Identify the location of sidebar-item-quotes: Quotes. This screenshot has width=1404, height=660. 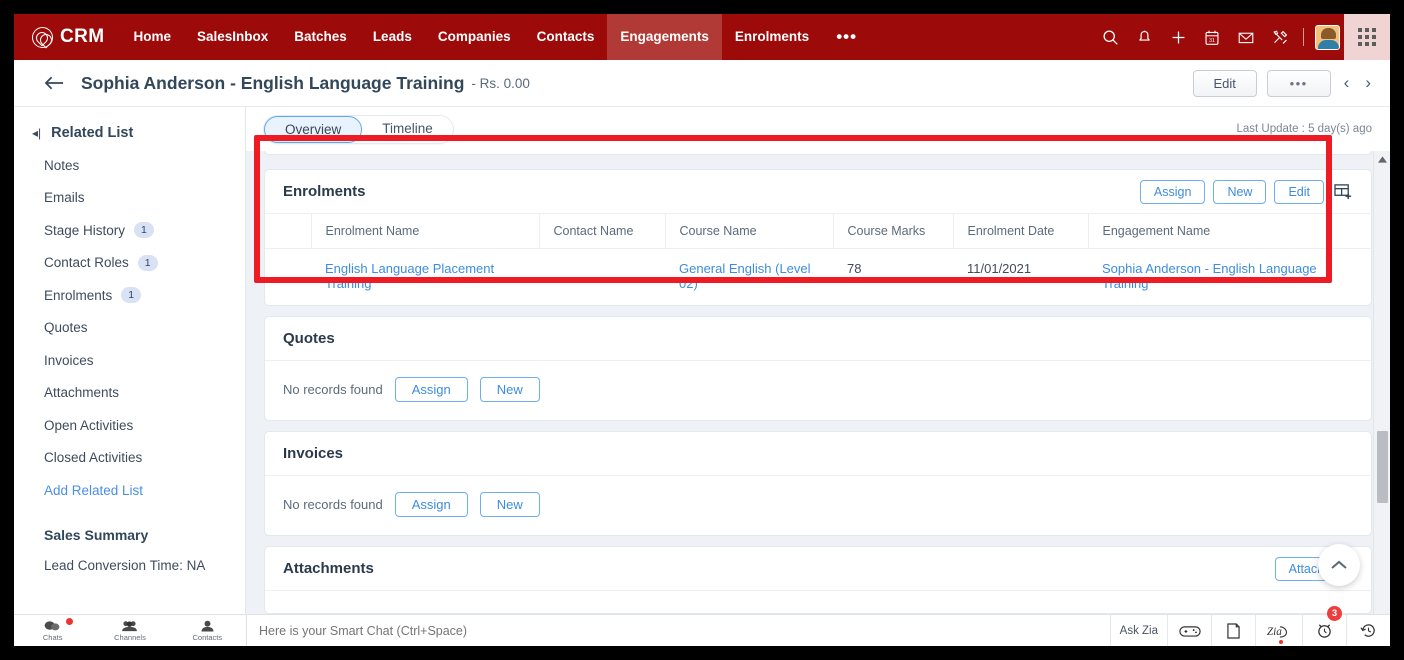
(129, 328).